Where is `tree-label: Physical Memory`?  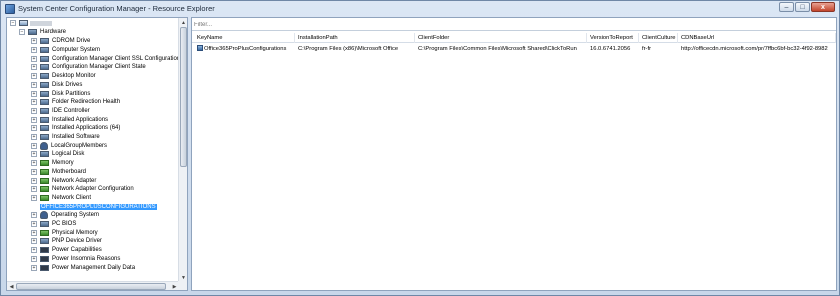
tree-label: Physical Memory is located at coordinates (75, 232).